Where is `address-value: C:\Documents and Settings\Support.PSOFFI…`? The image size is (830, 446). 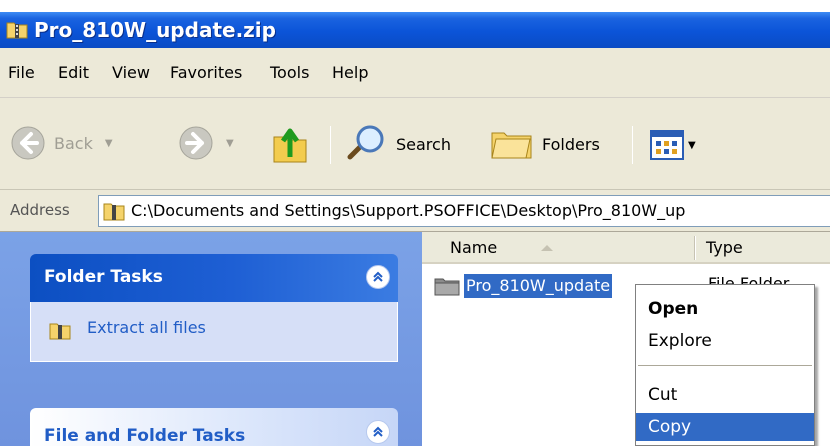 address-value: C:\Documents and Settings\Support.PSOFFI… is located at coordinates (408, 210).